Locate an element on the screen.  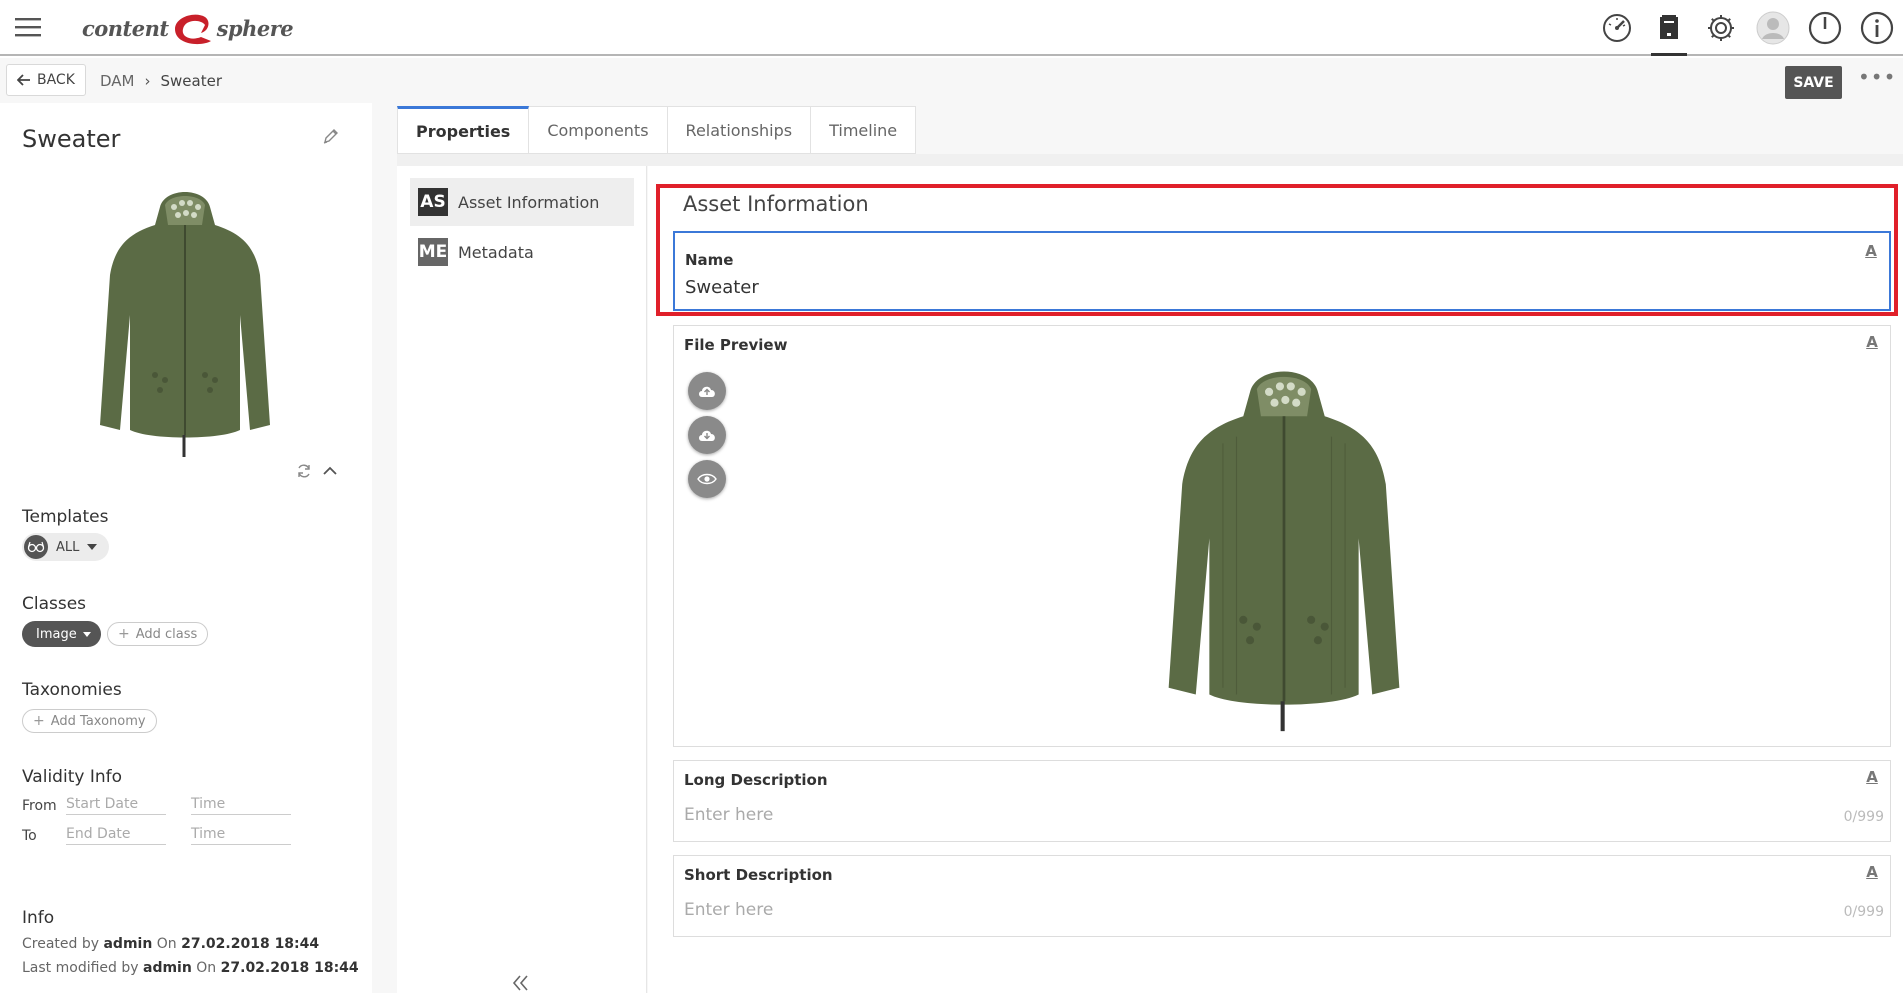
logo-text-left: content is located at coordinates (125, 28).